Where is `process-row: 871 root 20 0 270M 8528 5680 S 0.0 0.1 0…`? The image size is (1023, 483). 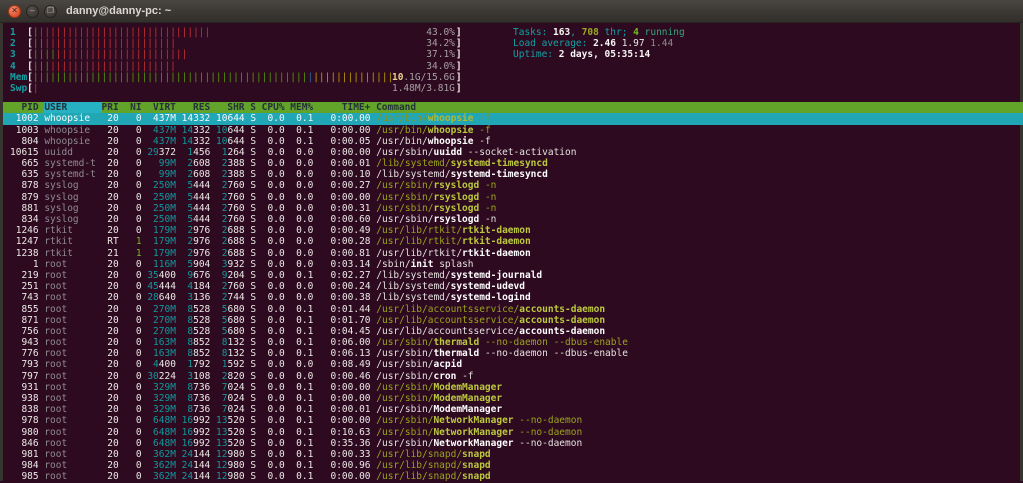
process-row: 871 root 20 0 270M 8528 5680 S 0.0 0.1 0… is located at coordinates (513, 320).